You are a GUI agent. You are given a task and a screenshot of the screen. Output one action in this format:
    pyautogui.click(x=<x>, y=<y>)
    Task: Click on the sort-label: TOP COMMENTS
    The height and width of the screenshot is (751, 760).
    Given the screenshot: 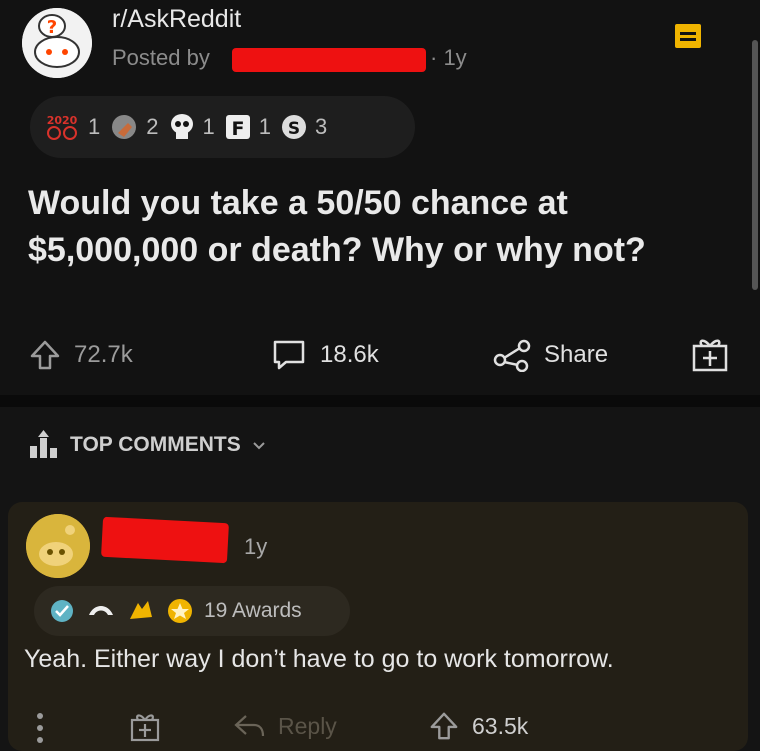 What is the action you would take?
    pyautogui.click(x=155, y=444)
    